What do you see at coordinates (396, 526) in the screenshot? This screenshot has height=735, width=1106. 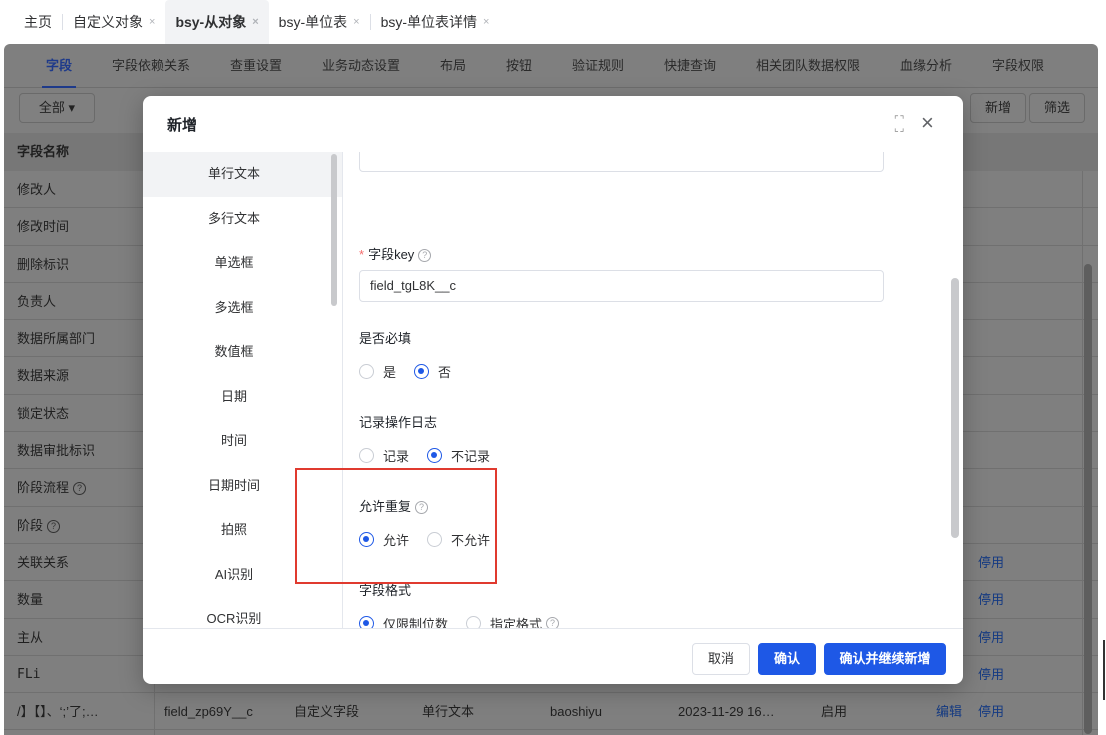 I see `highlight-box` at bounding box center [396, 526].